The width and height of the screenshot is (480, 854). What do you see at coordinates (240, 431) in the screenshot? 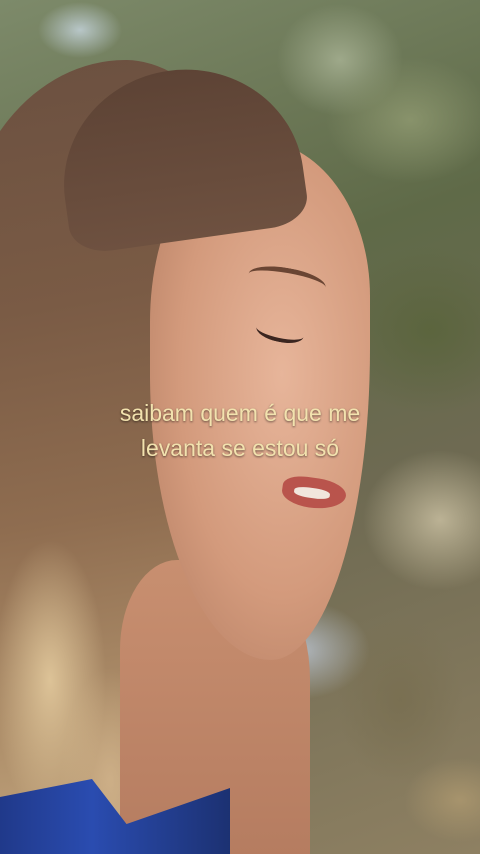
I see `subtitle-caption: saibam quem é que me levanta se estou só` at bounding box center [240, 431].